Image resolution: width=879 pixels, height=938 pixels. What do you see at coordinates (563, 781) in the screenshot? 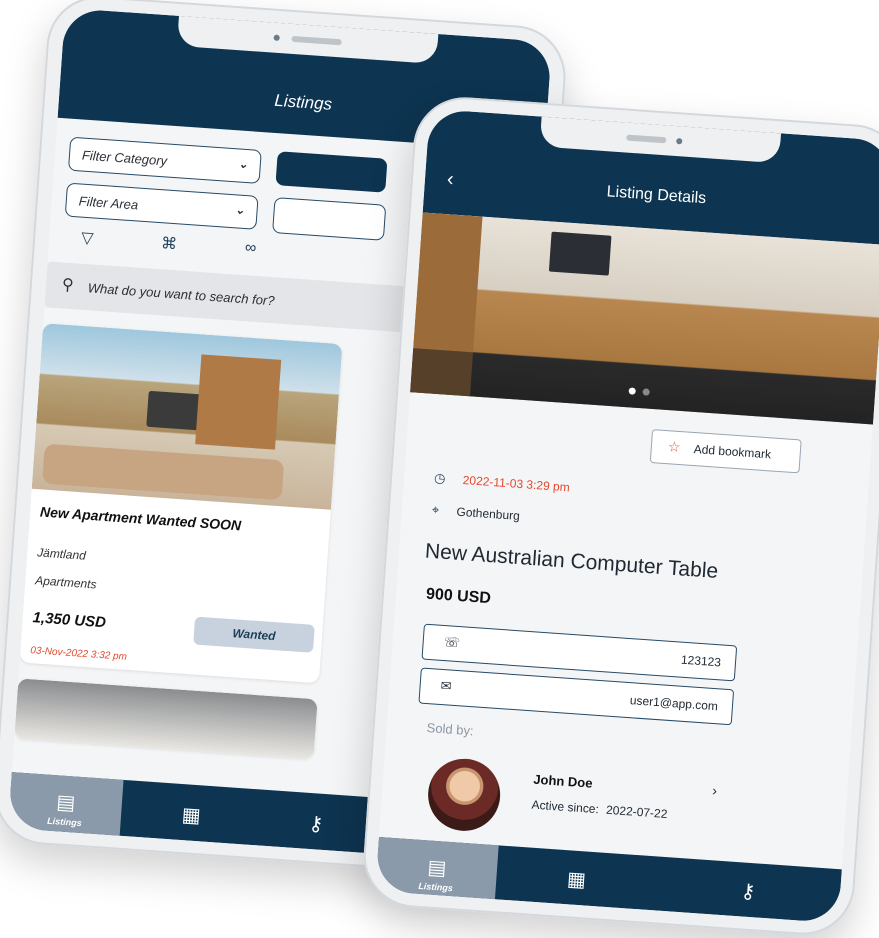
I see `seller-name: John Doe` at bounding box center [563, 781].